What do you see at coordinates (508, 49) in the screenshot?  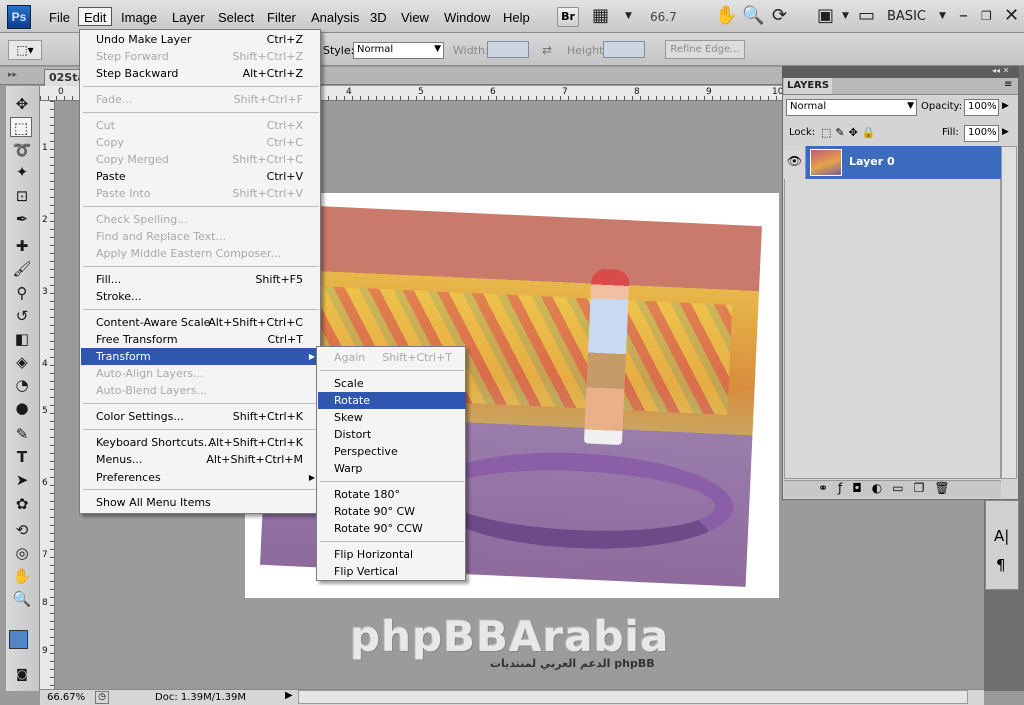 I see `width-field` at bounding box center [508, 49].